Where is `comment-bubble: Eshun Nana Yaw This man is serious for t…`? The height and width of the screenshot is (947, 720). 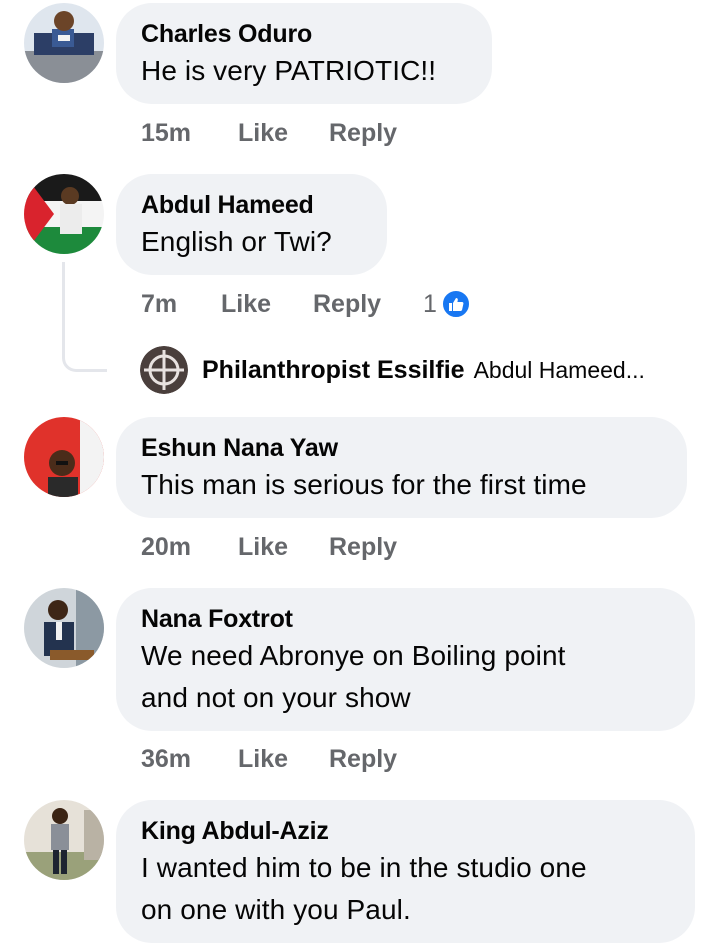
comment-bubble: Eshun Nana Yaw This man is serious for t… is located at coordinates (401, 467).